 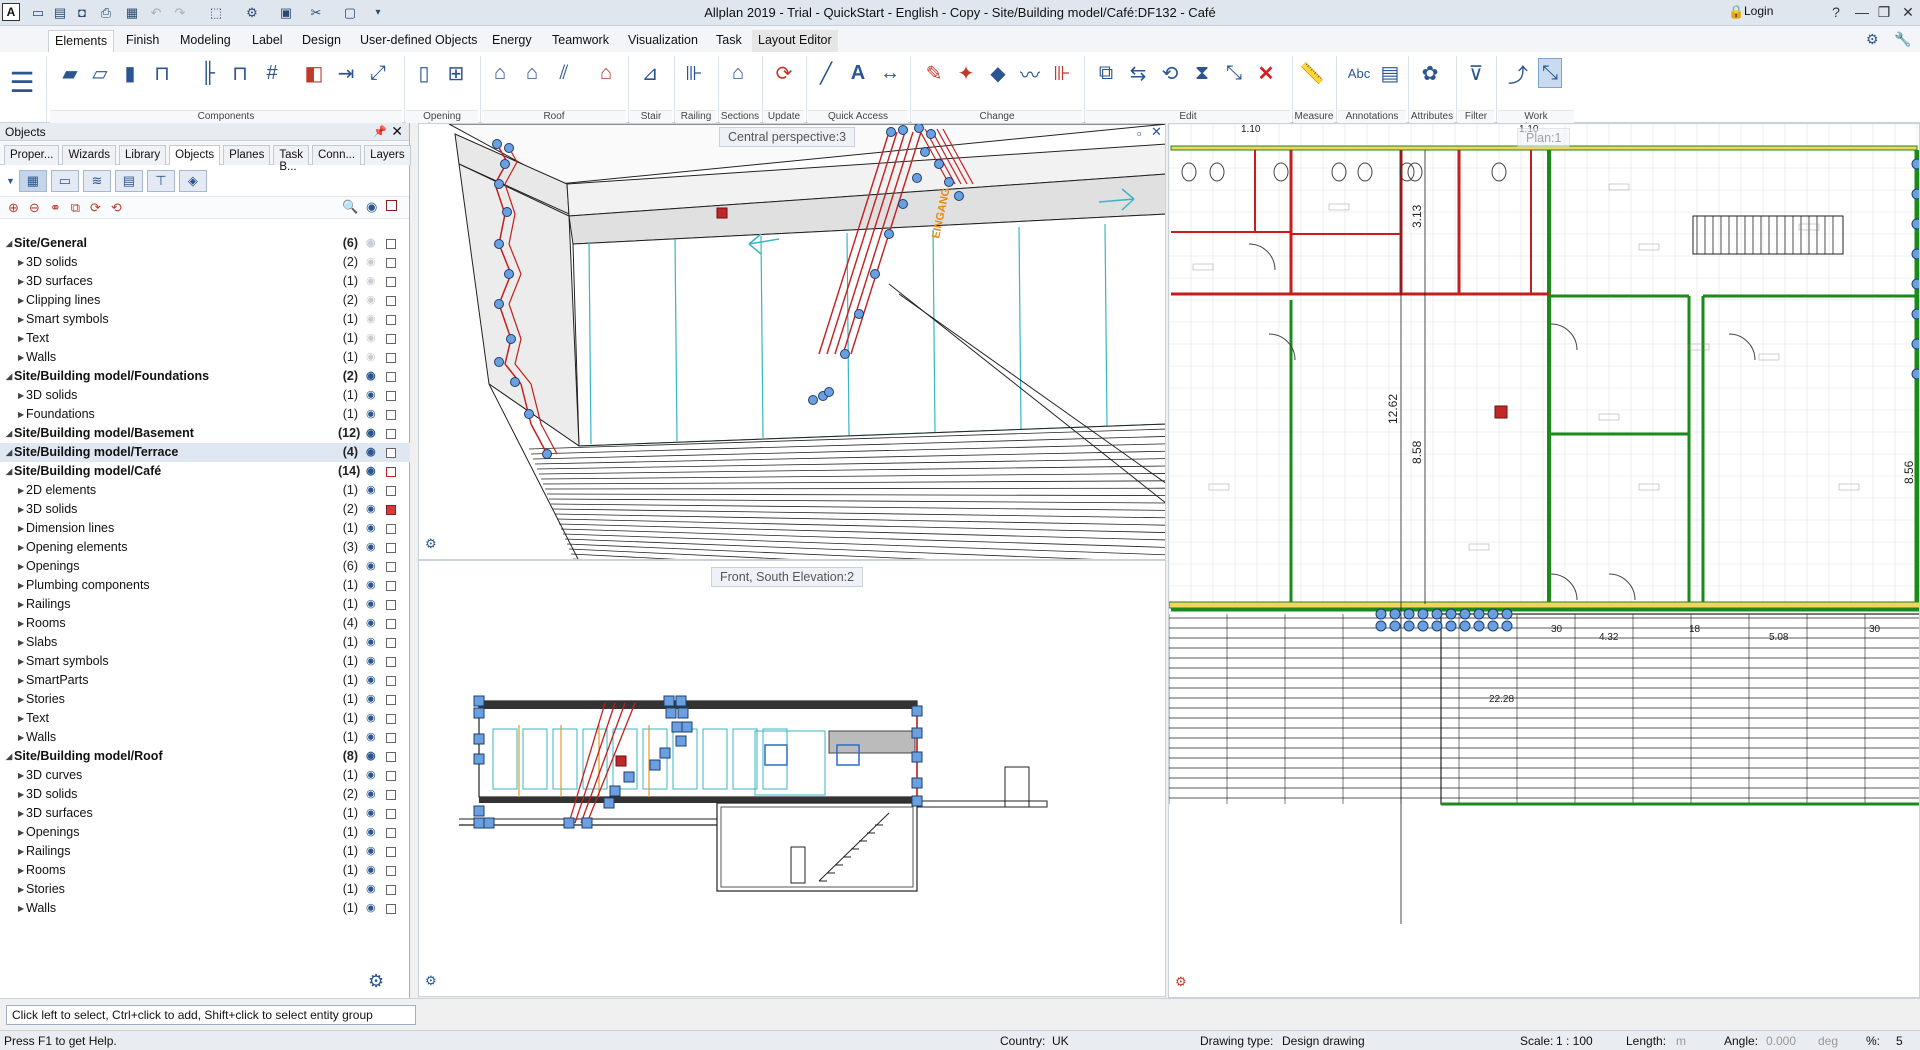 What do you see at coordinates (205, 661) in the screenshot?
I see `tree-item: ▶ Smart symbols (1) ◉` at bounding box center [205, 661].